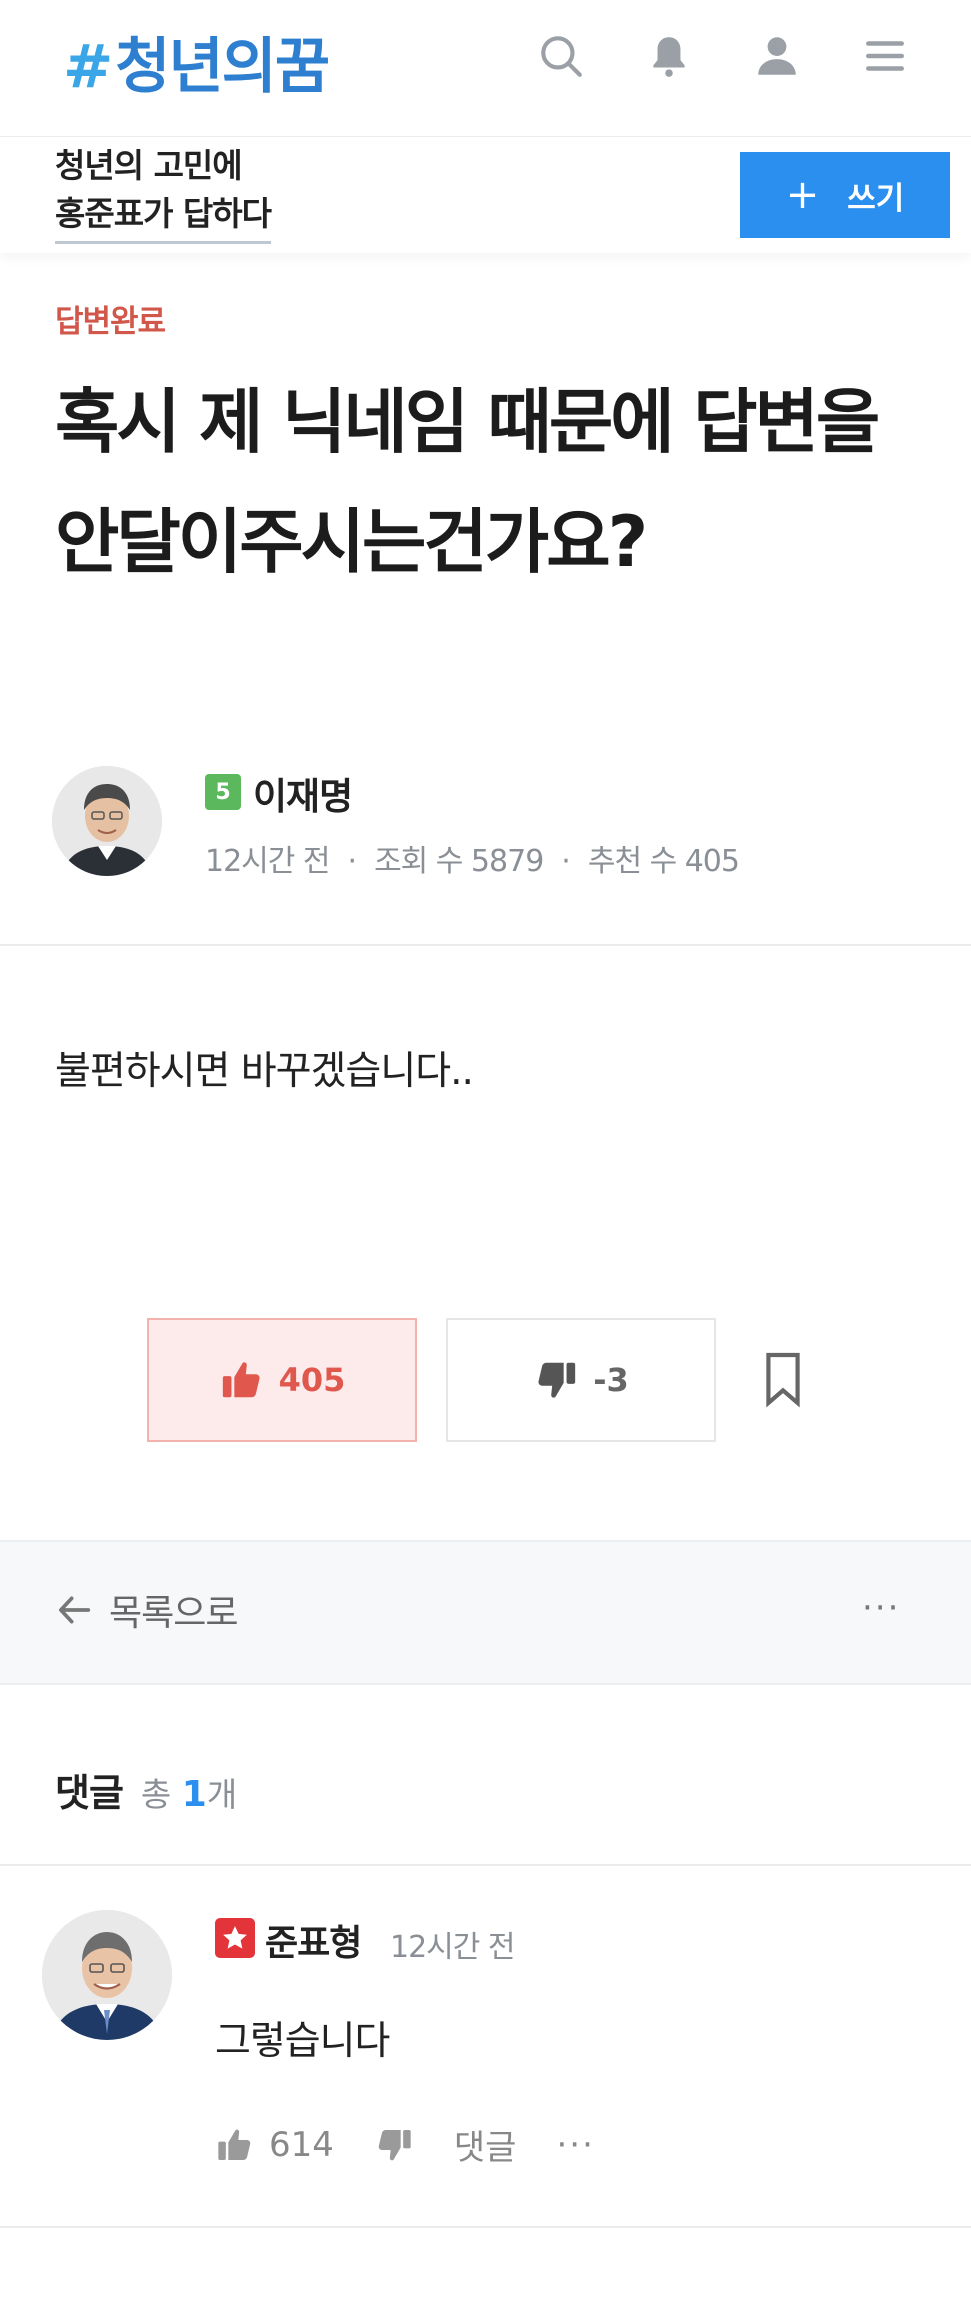 Image resolution: width=971 pixels, height=2302 pixels. I want to click on more-options-icon: ···, so click(881, 1608).